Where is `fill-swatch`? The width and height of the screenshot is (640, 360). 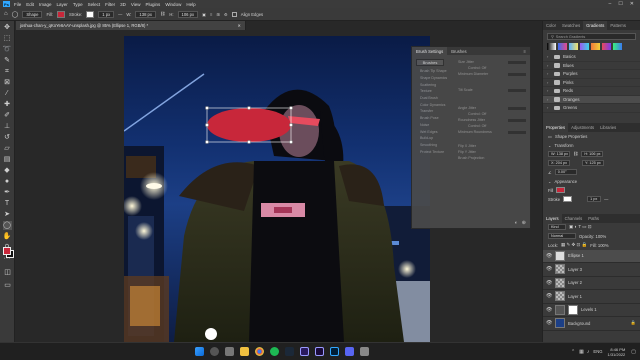 fill-swatch is located at coordinates (60, 14).